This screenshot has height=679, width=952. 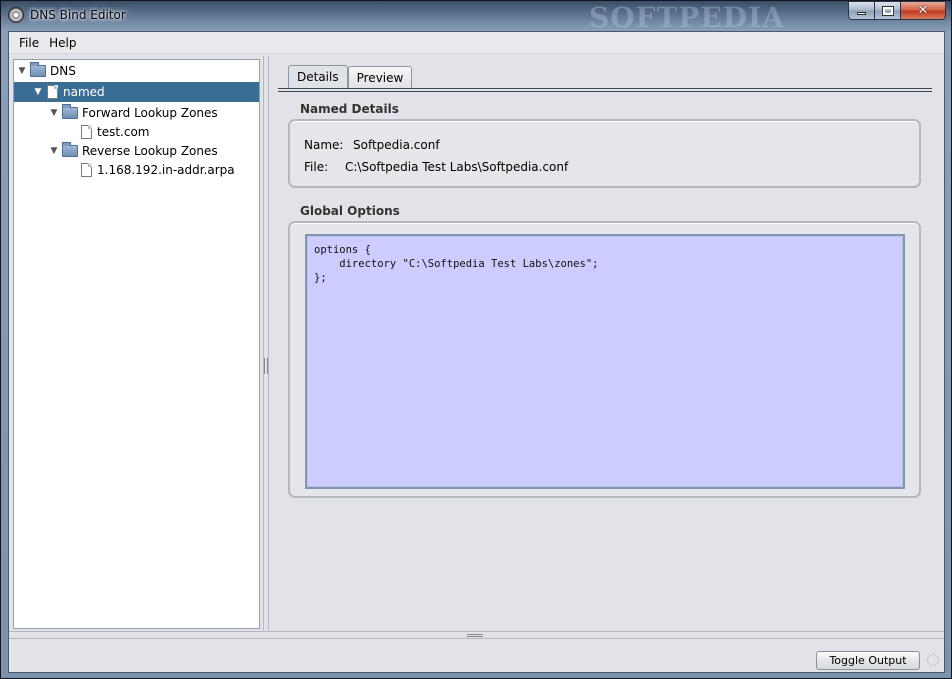 I want to click on tree-node-reverse-zone: 1.168.192.in-addr.arpa, so click(x=156, y=170).